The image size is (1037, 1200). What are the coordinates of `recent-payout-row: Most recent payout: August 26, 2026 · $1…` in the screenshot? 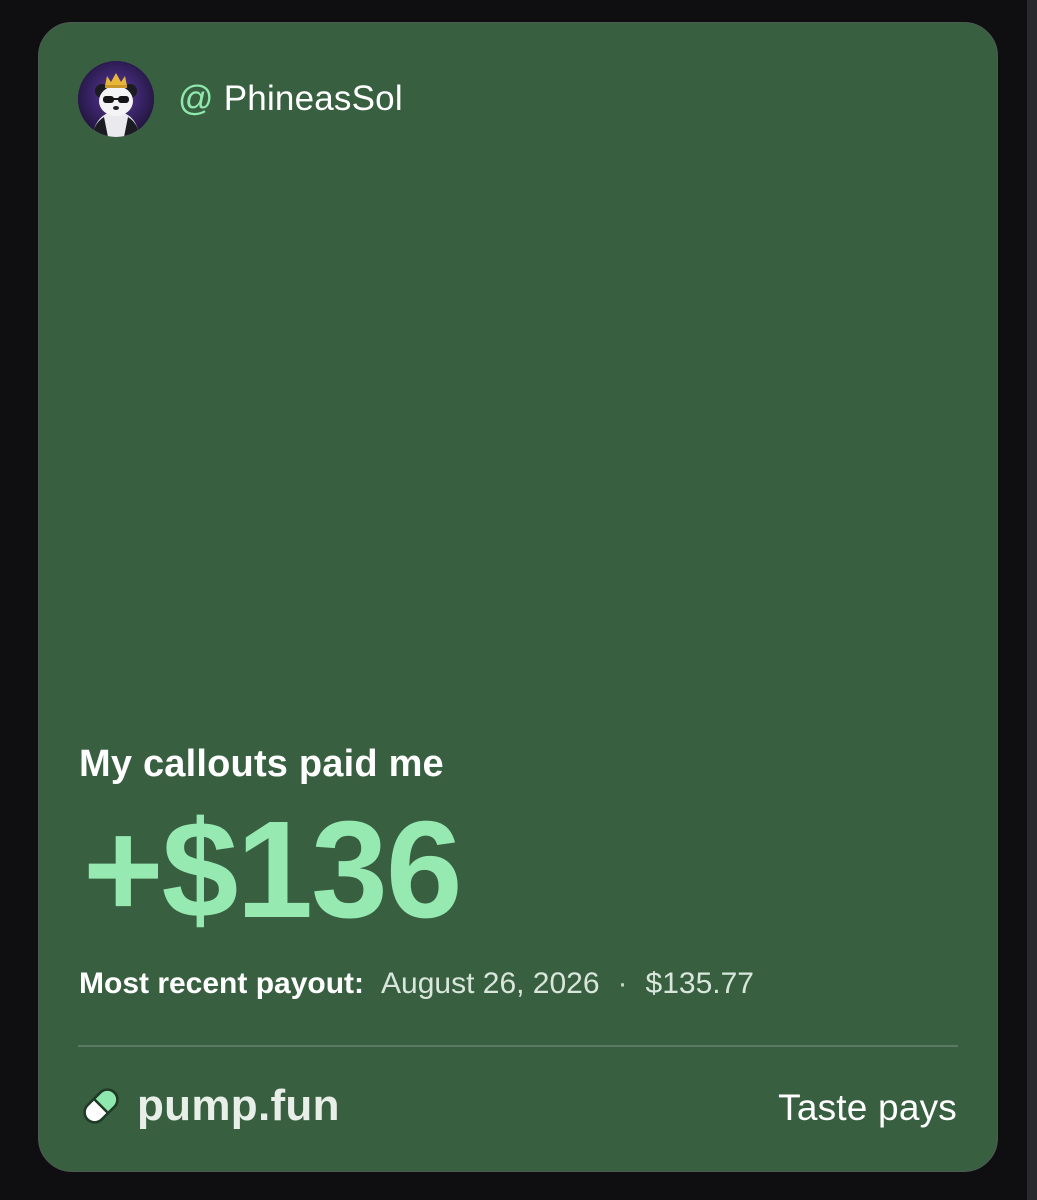 It's located at (416, 984).